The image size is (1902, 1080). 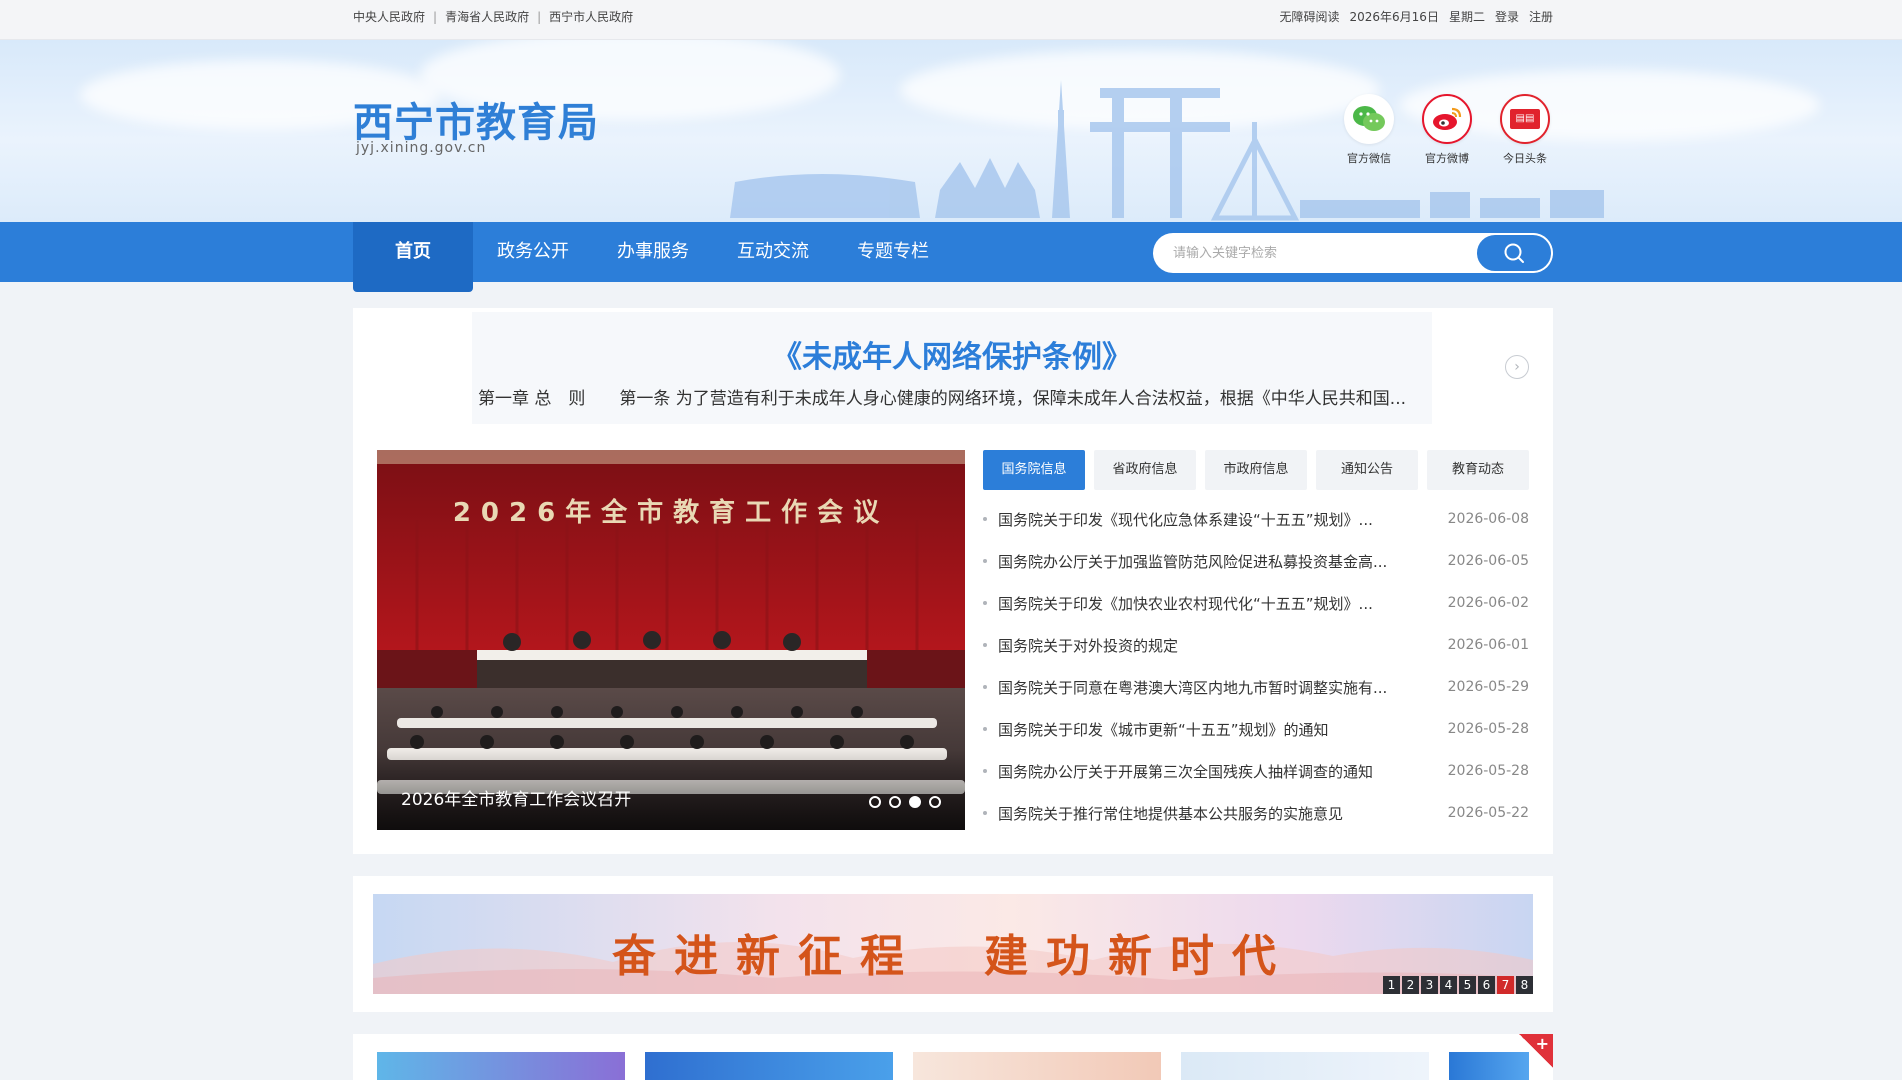 I want to click on news-title: 国务院关于对外投资的规定, so click(x=1206, y=645).